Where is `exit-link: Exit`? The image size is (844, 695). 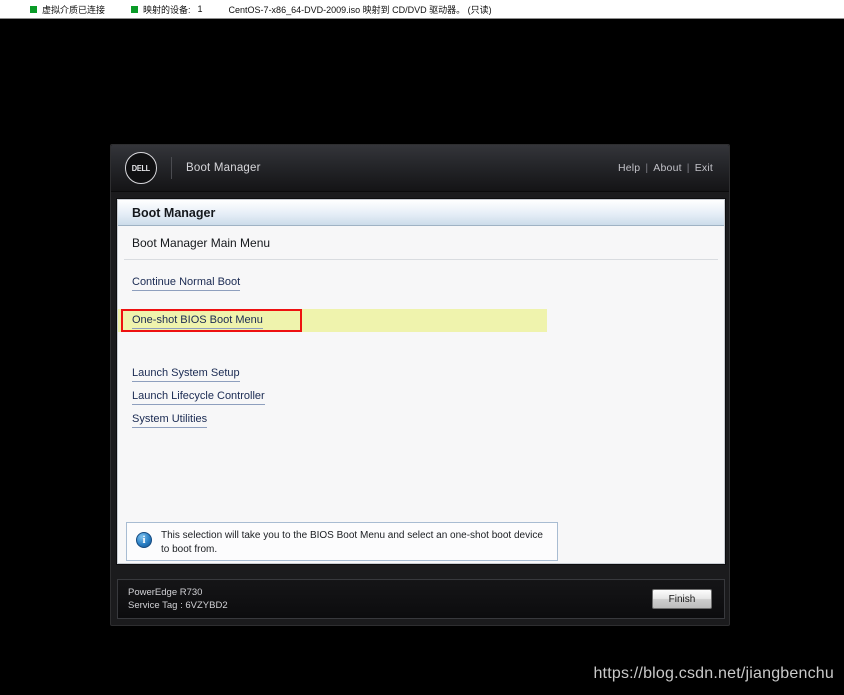 exit-link: Exit is located at coordinates (704, 168).